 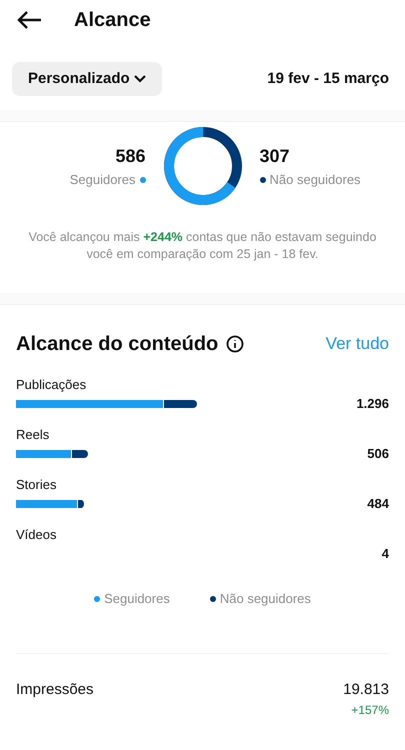 What do you see at coordinates (366, 690) in the screenshot?
I see `impressions-value: 19.813` at bounding box center [366, 690].